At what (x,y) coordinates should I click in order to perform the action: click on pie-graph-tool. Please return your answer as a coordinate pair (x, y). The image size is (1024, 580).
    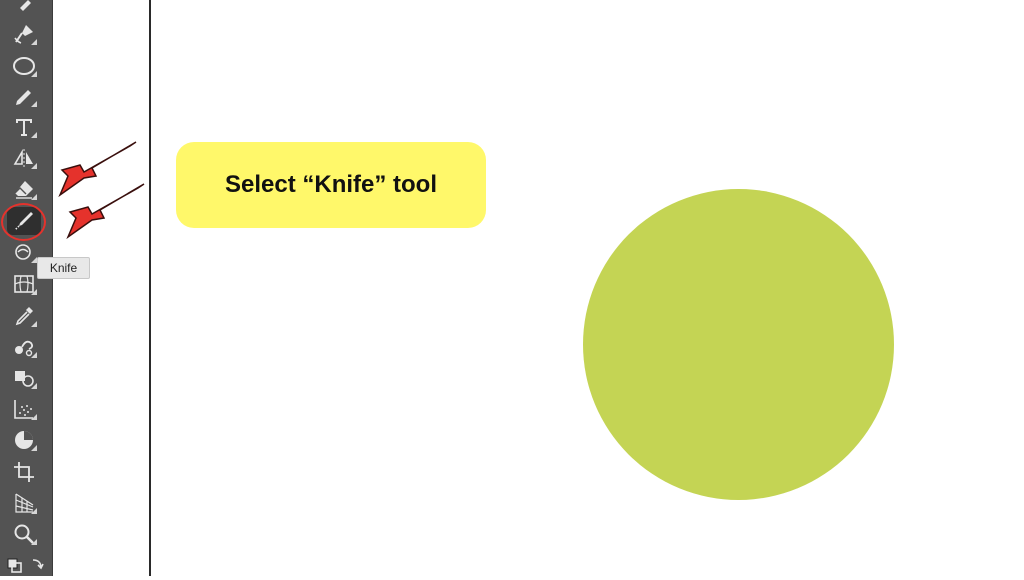
    Looking at the image, I should click on (24, 440).